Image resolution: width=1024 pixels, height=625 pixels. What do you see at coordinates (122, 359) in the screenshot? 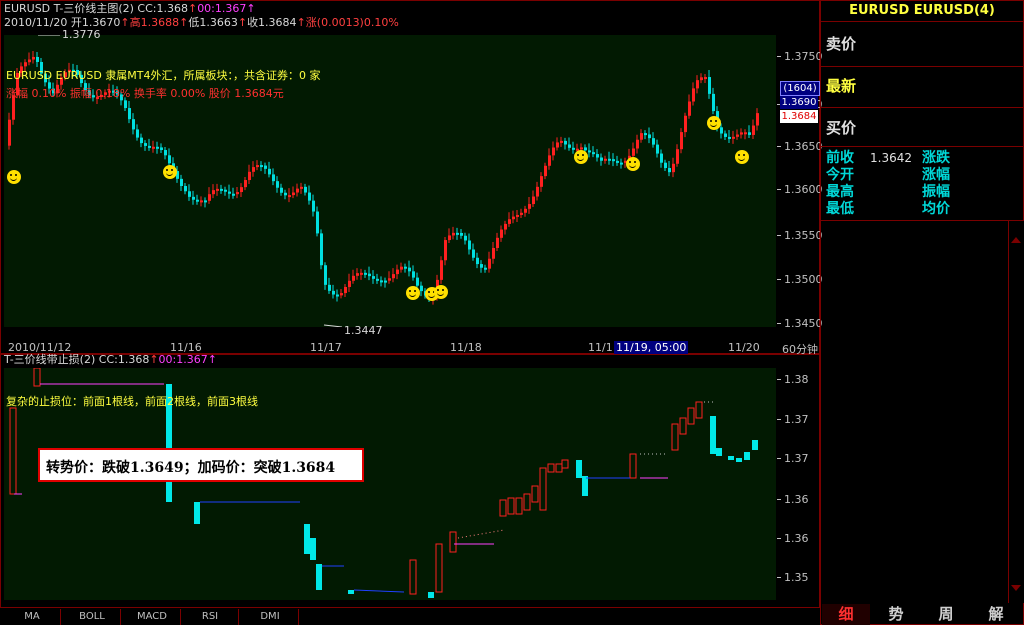
I see `sub-title-part: CC:1.368` at bounding box center [122, 359].